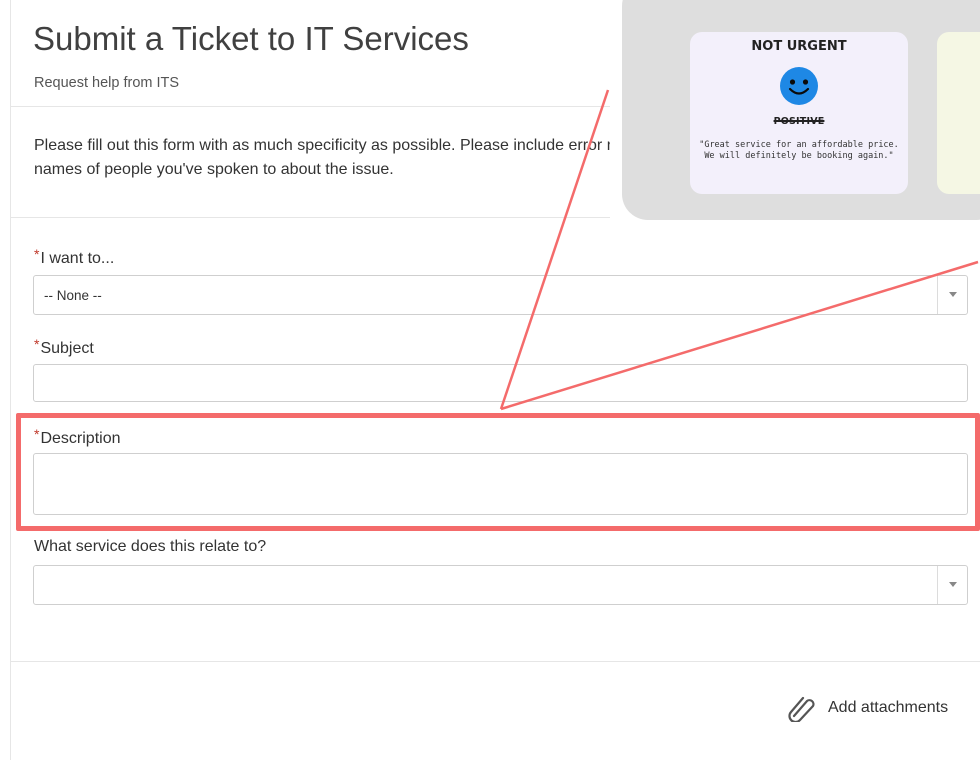 This screenshot has height=760, width=980. I want to click on divider, so click(495, 661).